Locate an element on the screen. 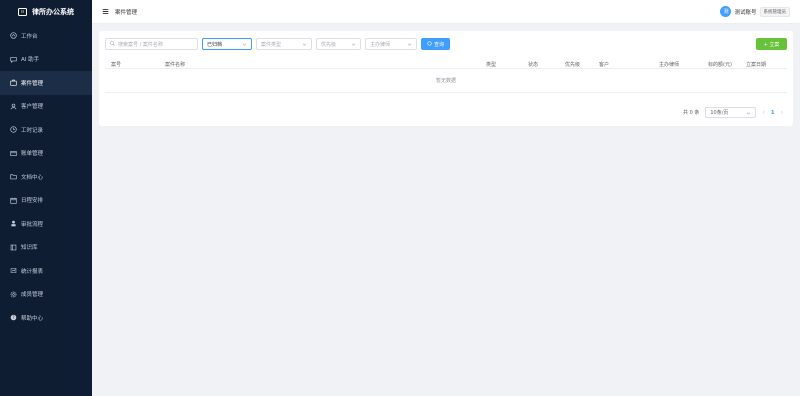  status-select: 已归档 is located at coordinates (227, 44).